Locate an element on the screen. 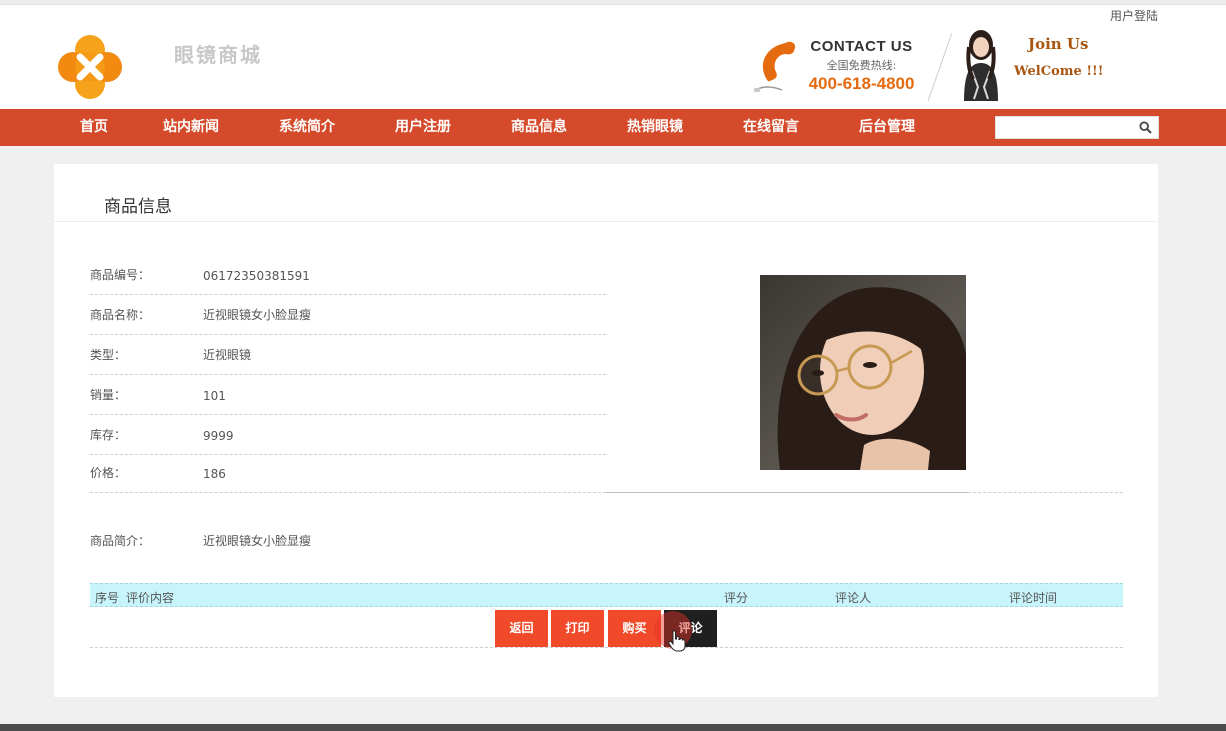 The width and height of the screenshot is (1226, 731). site-name: 眼镜商城 is located at coordinates (218, 55).